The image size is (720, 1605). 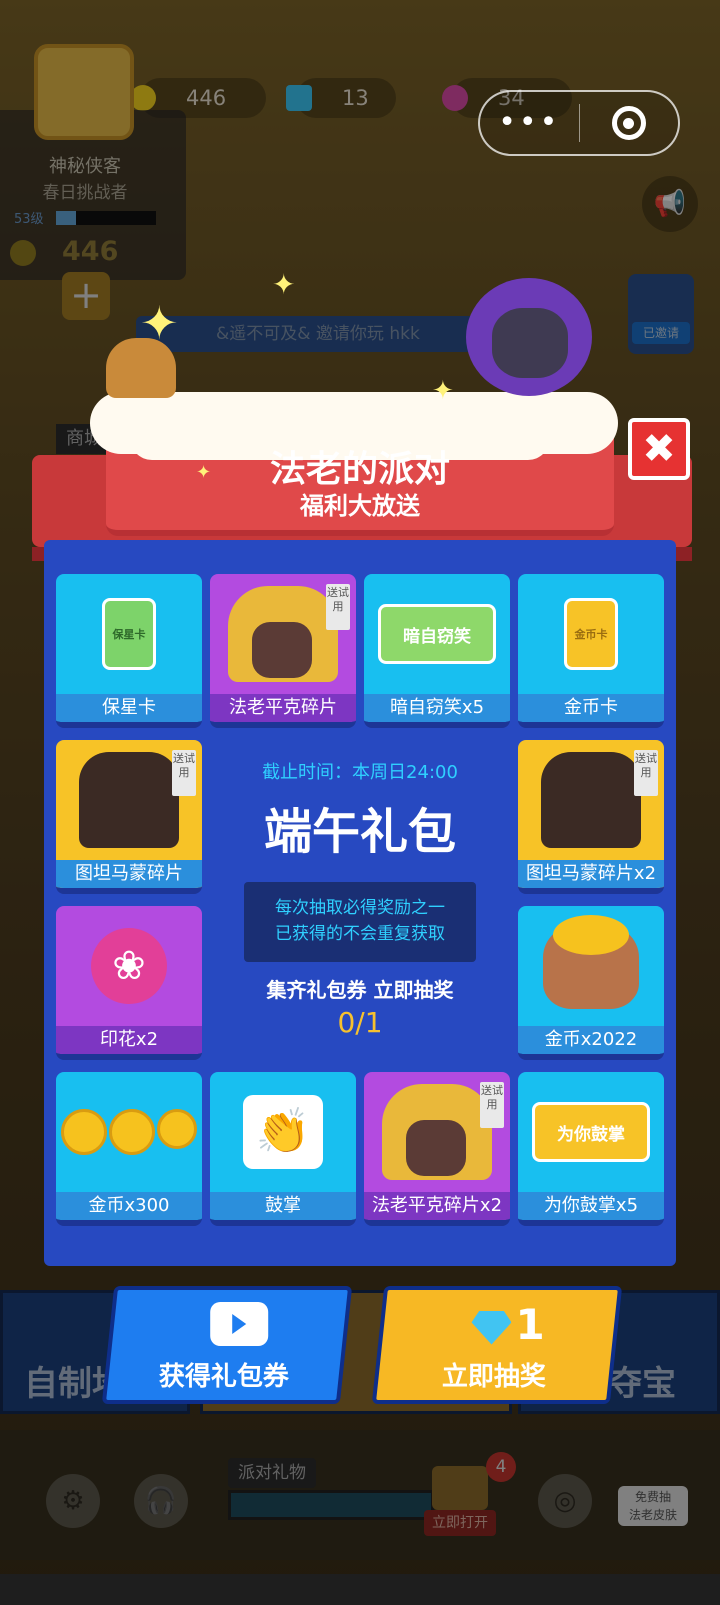 What do you see at coordinates (360, 990) in the screenshot?
I see `collect-hint: 集齐礼包券 立即抽奖` at bounding box center [360, 990].